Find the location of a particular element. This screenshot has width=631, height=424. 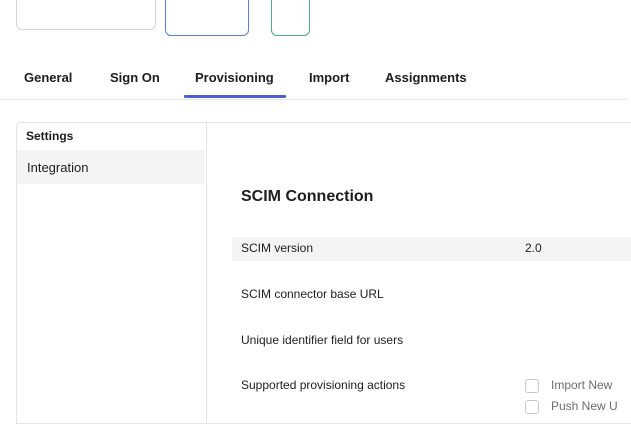

top-controls is located at coordinates (315, 21).